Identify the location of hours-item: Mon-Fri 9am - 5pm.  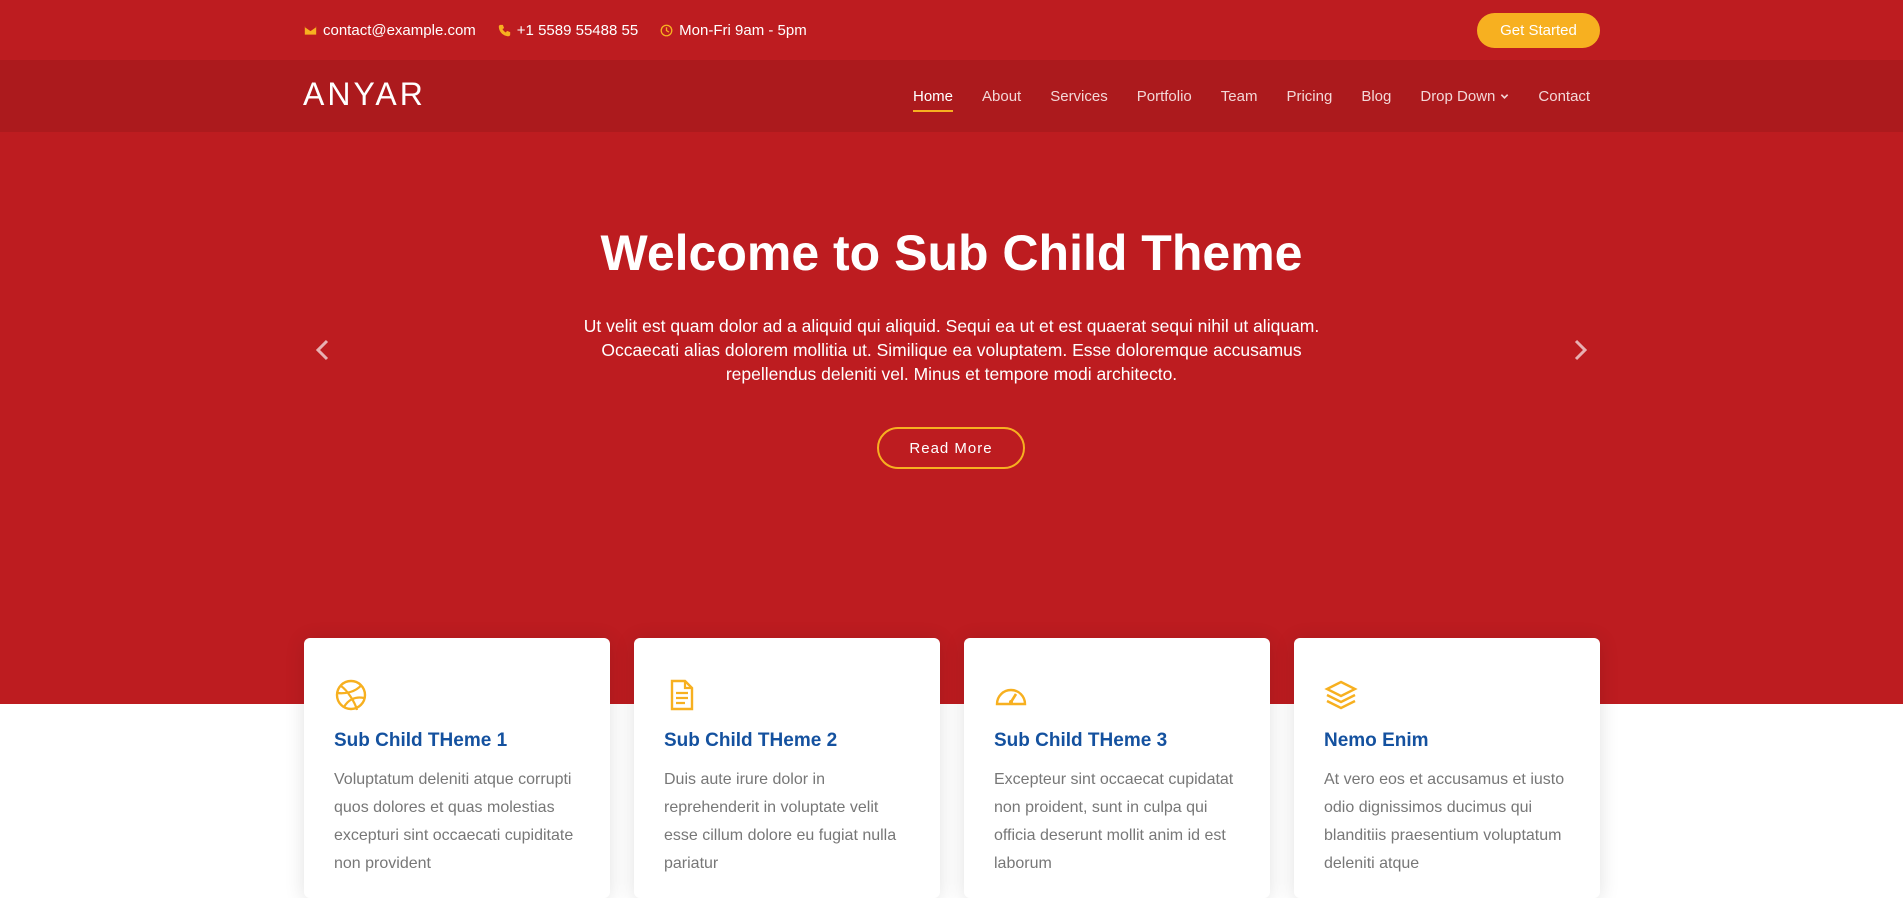
(733, 30).